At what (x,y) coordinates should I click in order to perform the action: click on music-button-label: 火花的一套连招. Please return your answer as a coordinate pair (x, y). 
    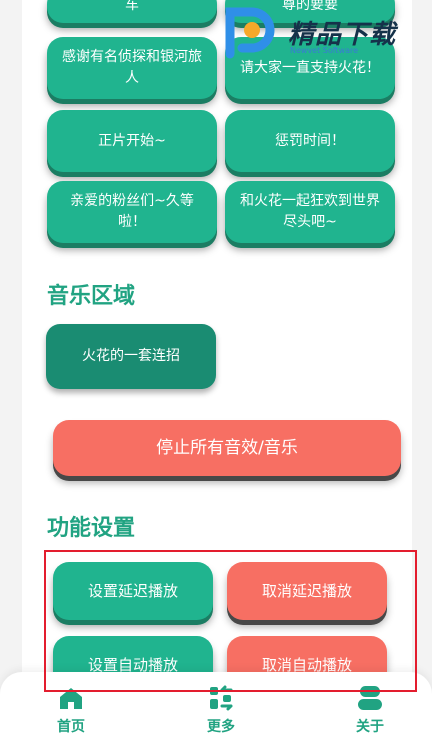
    Looking at the image, I should click on (131, 356).